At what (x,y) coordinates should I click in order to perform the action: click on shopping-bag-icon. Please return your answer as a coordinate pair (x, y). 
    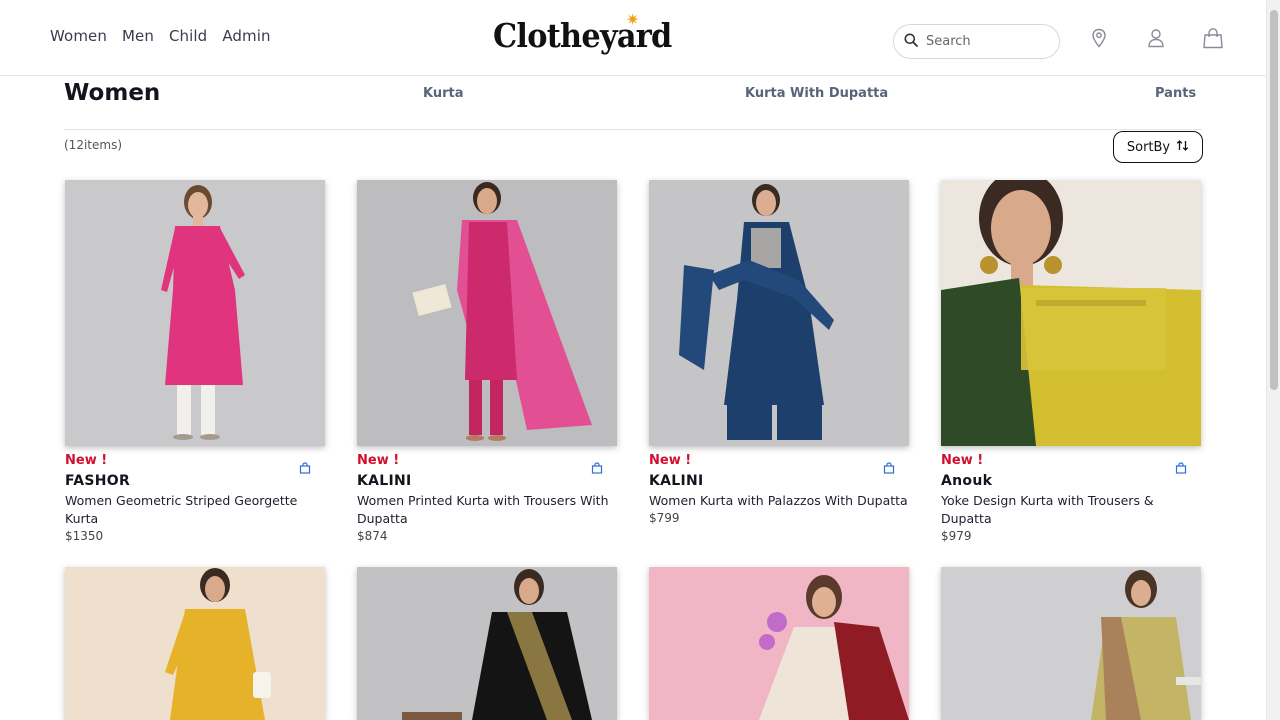
    Looking at the image, I should click on (1213, 38).